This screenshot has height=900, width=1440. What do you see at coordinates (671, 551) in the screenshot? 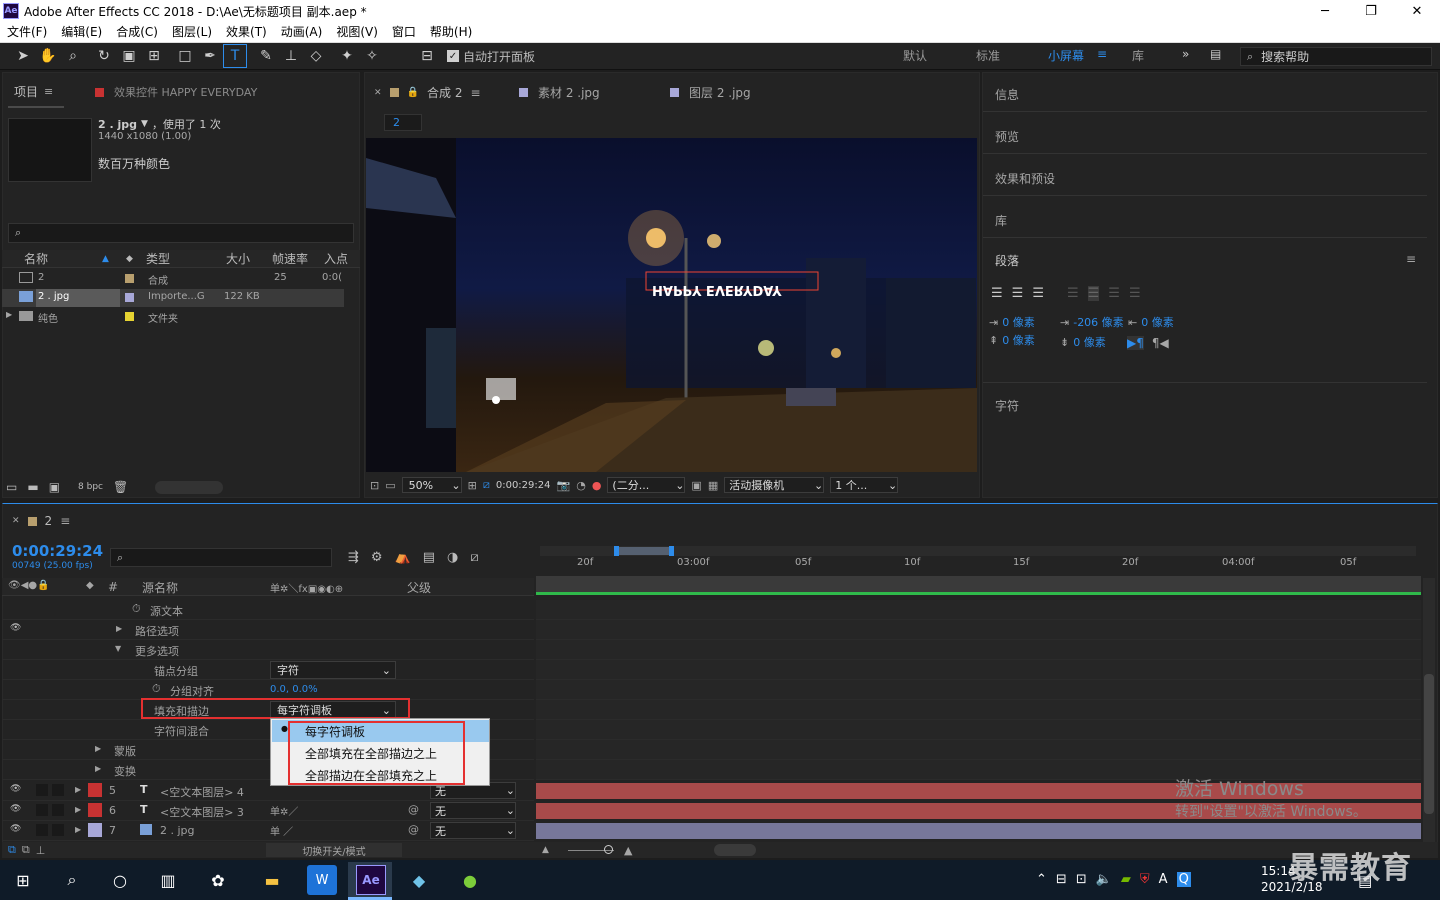
I see `work-area-end-handle` at bounding box center [671, 551].